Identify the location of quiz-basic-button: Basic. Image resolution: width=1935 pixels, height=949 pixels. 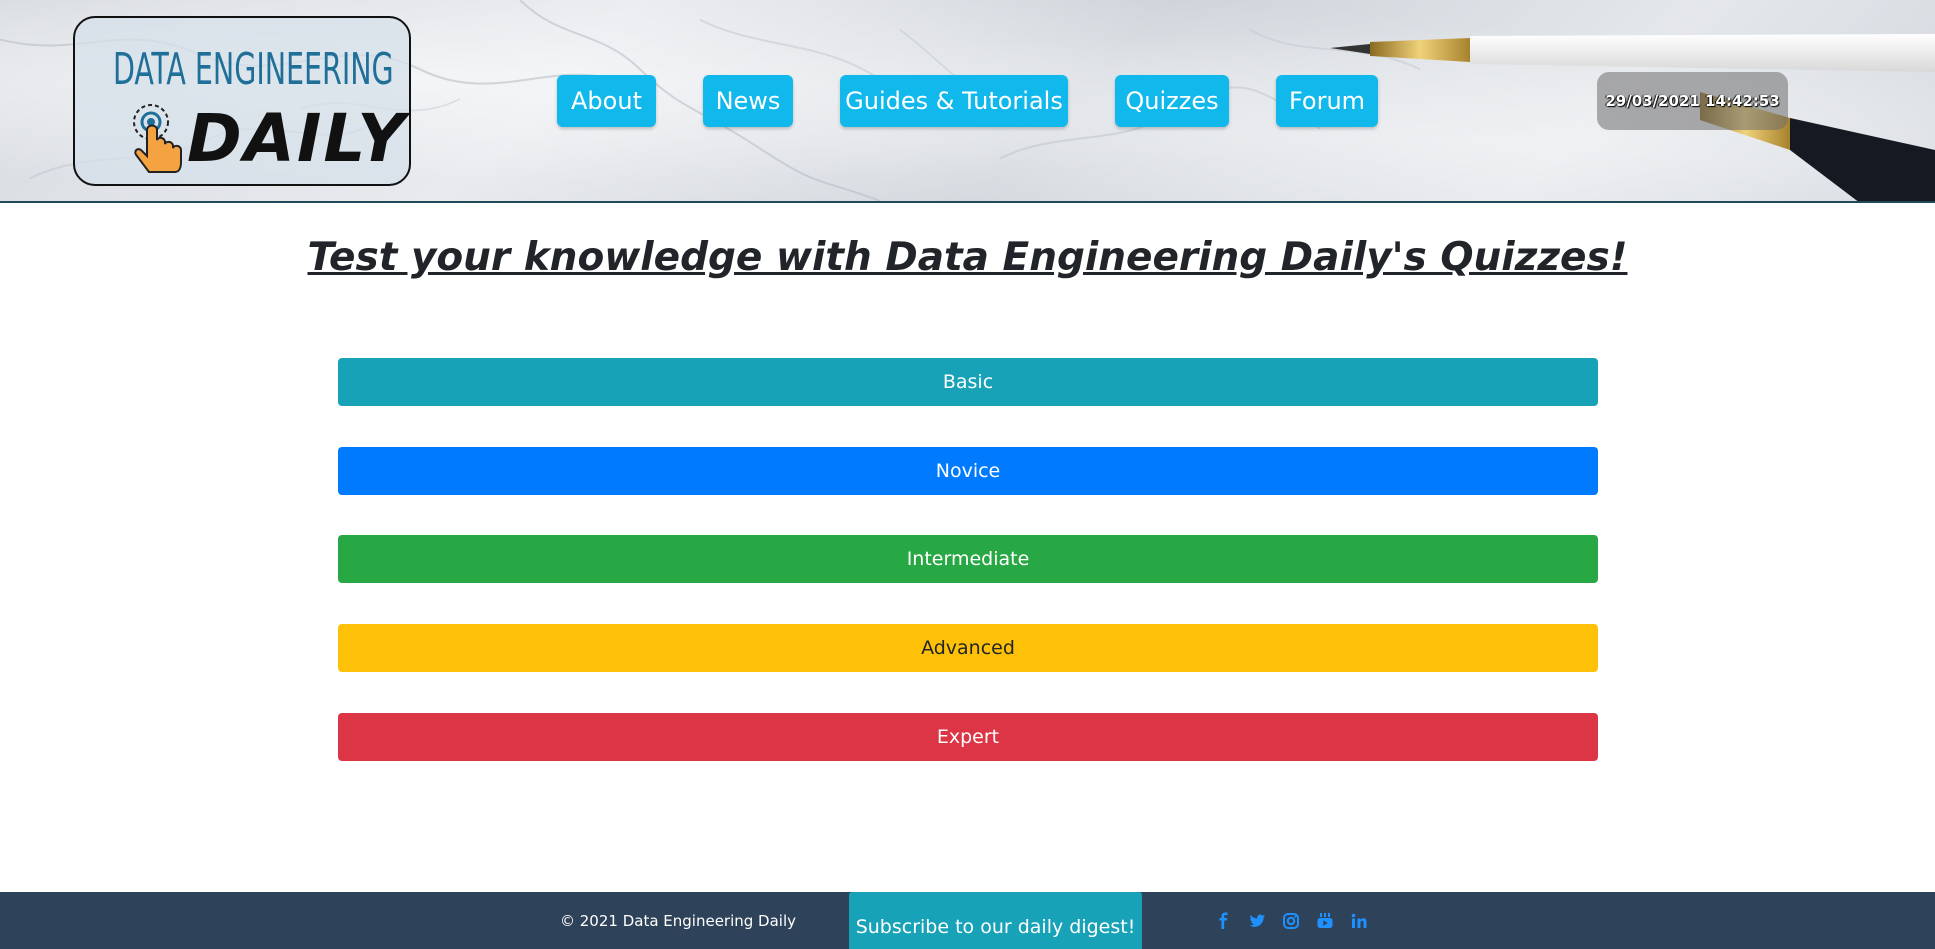
(968, 382).